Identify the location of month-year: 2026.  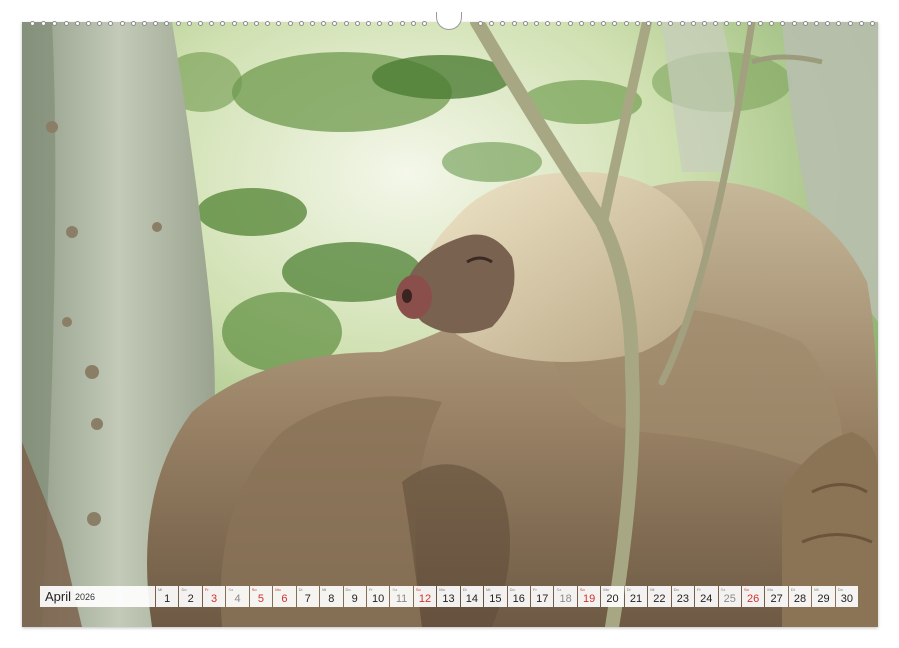
(85, 597).